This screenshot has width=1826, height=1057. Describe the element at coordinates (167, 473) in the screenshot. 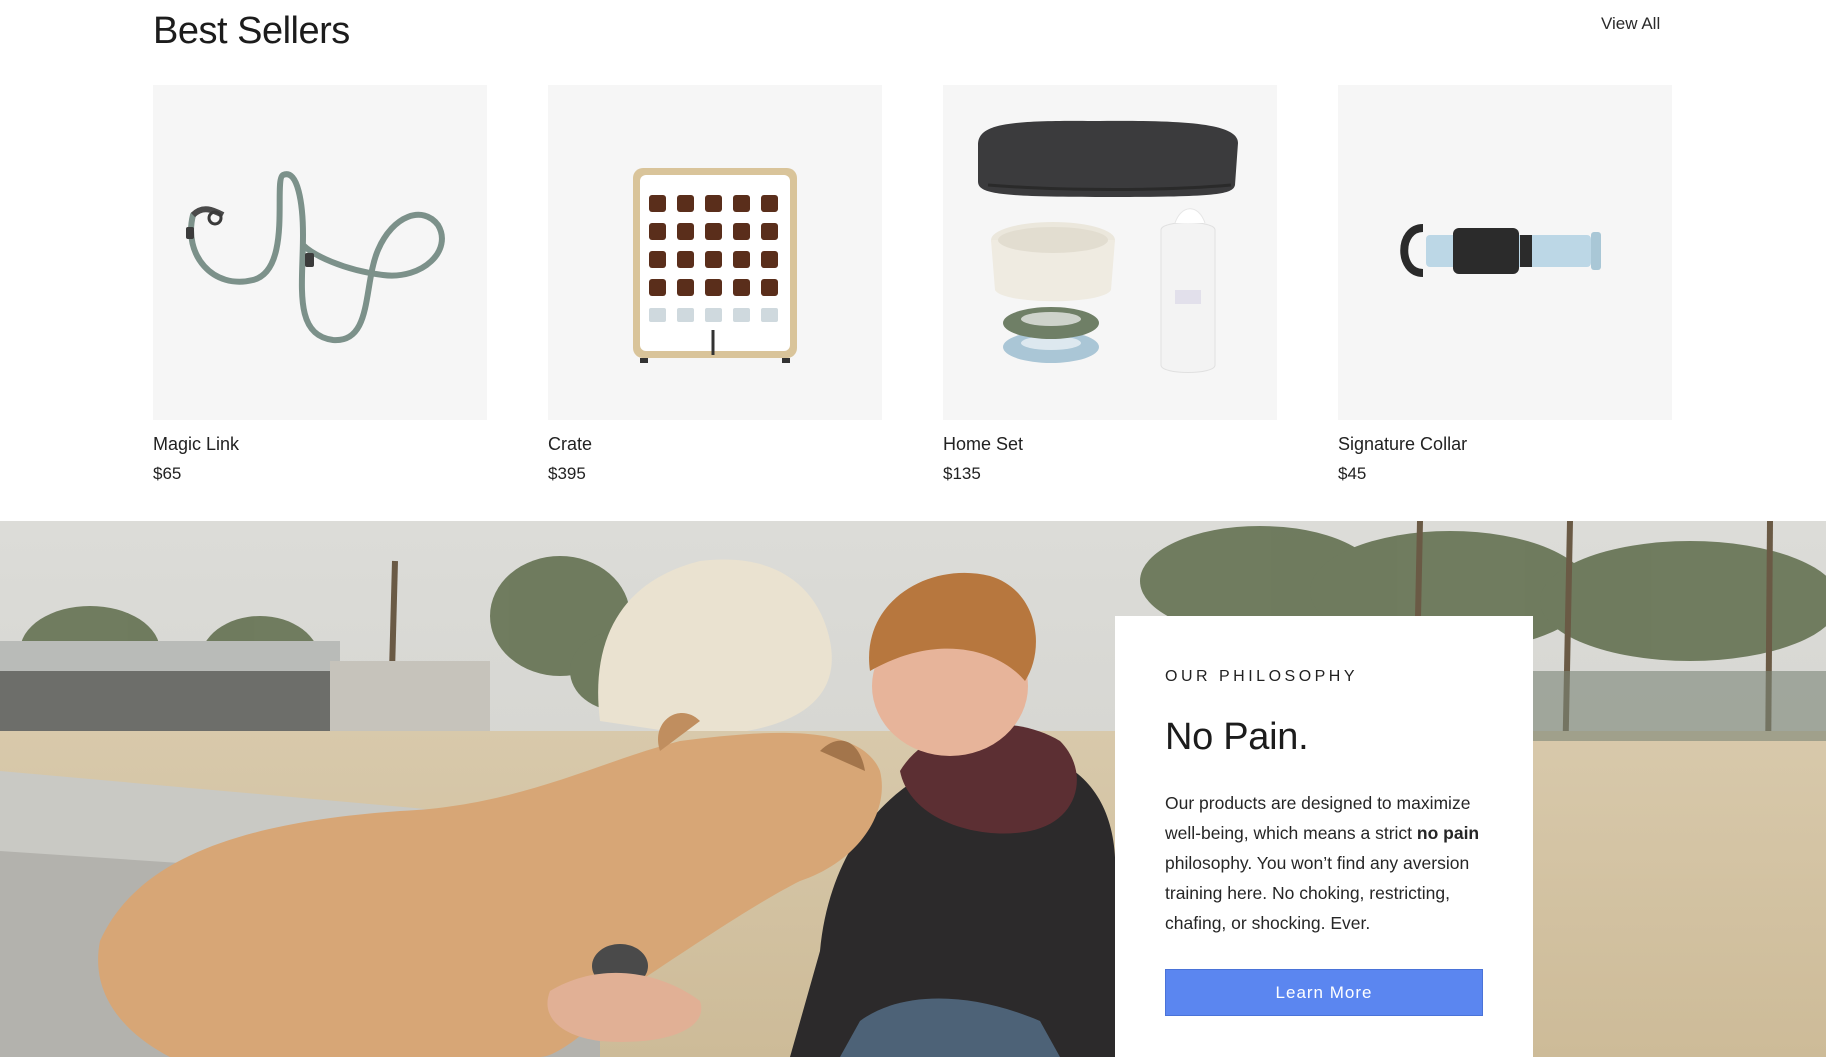

I see `product-price: $65` at that location.